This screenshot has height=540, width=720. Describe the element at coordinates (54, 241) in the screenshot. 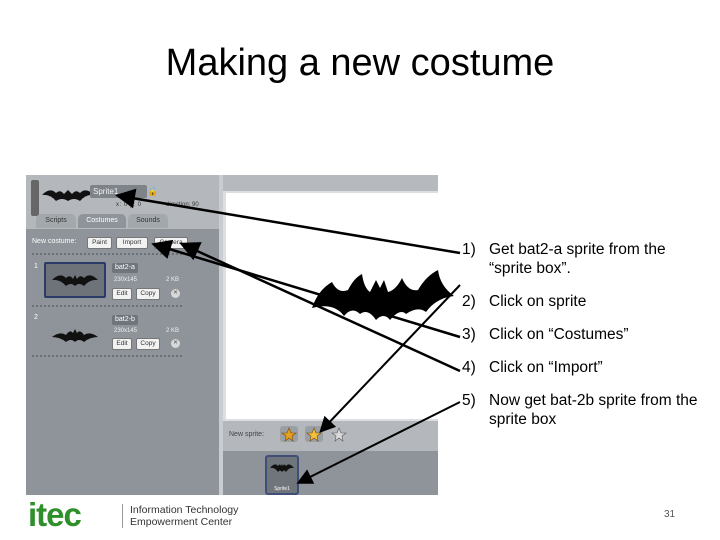

I see `new-costume-label: New costume:` at that location.